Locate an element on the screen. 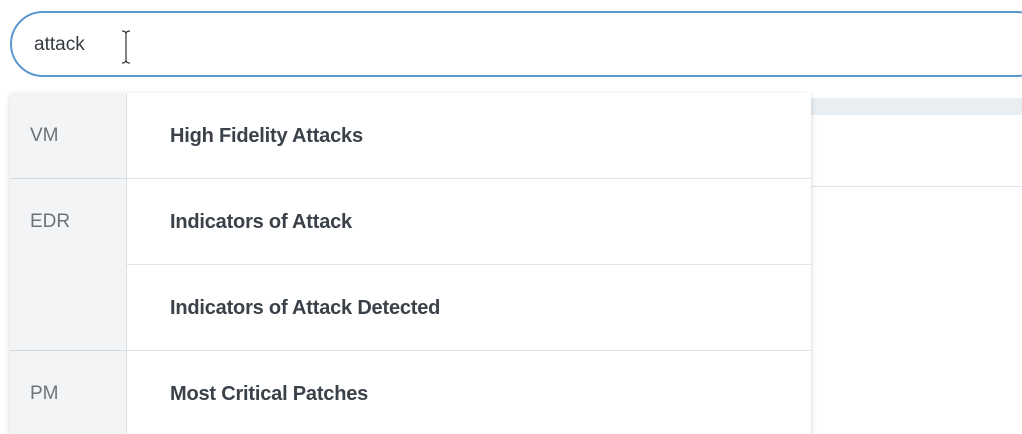  background-panel-divider is located at coordinates (906, 186).